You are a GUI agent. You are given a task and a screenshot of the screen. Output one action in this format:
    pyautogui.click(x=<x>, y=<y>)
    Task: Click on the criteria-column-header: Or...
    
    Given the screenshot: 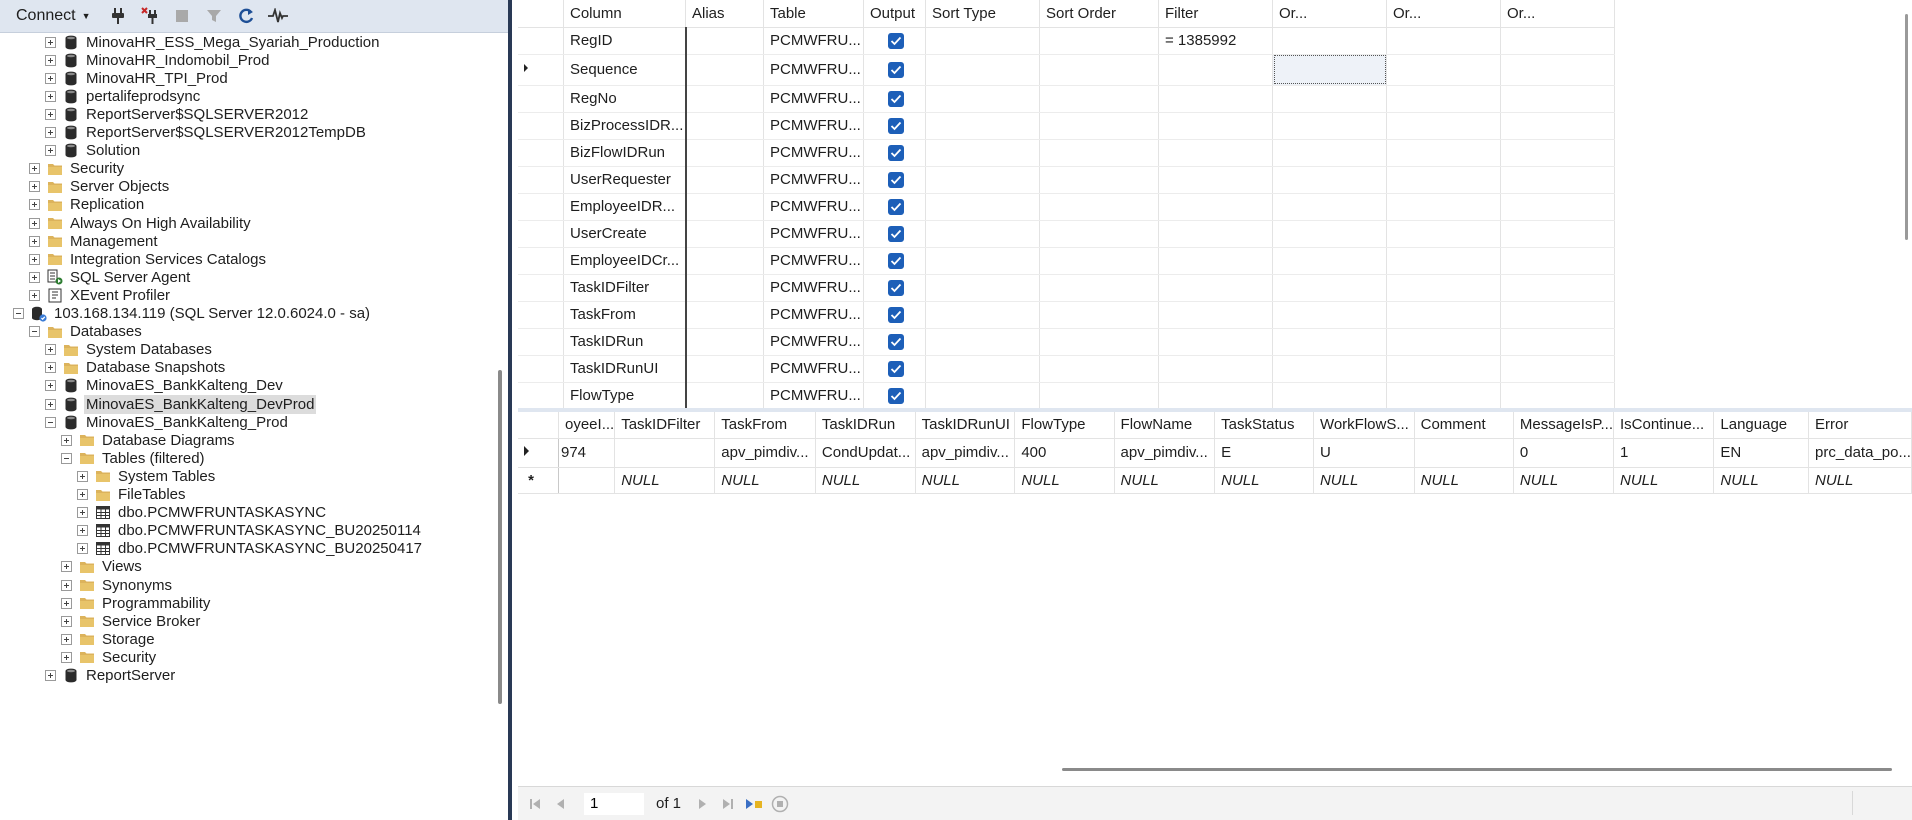 What is the action you would take?
    pyautogui.click(x=1329, y=14)
    